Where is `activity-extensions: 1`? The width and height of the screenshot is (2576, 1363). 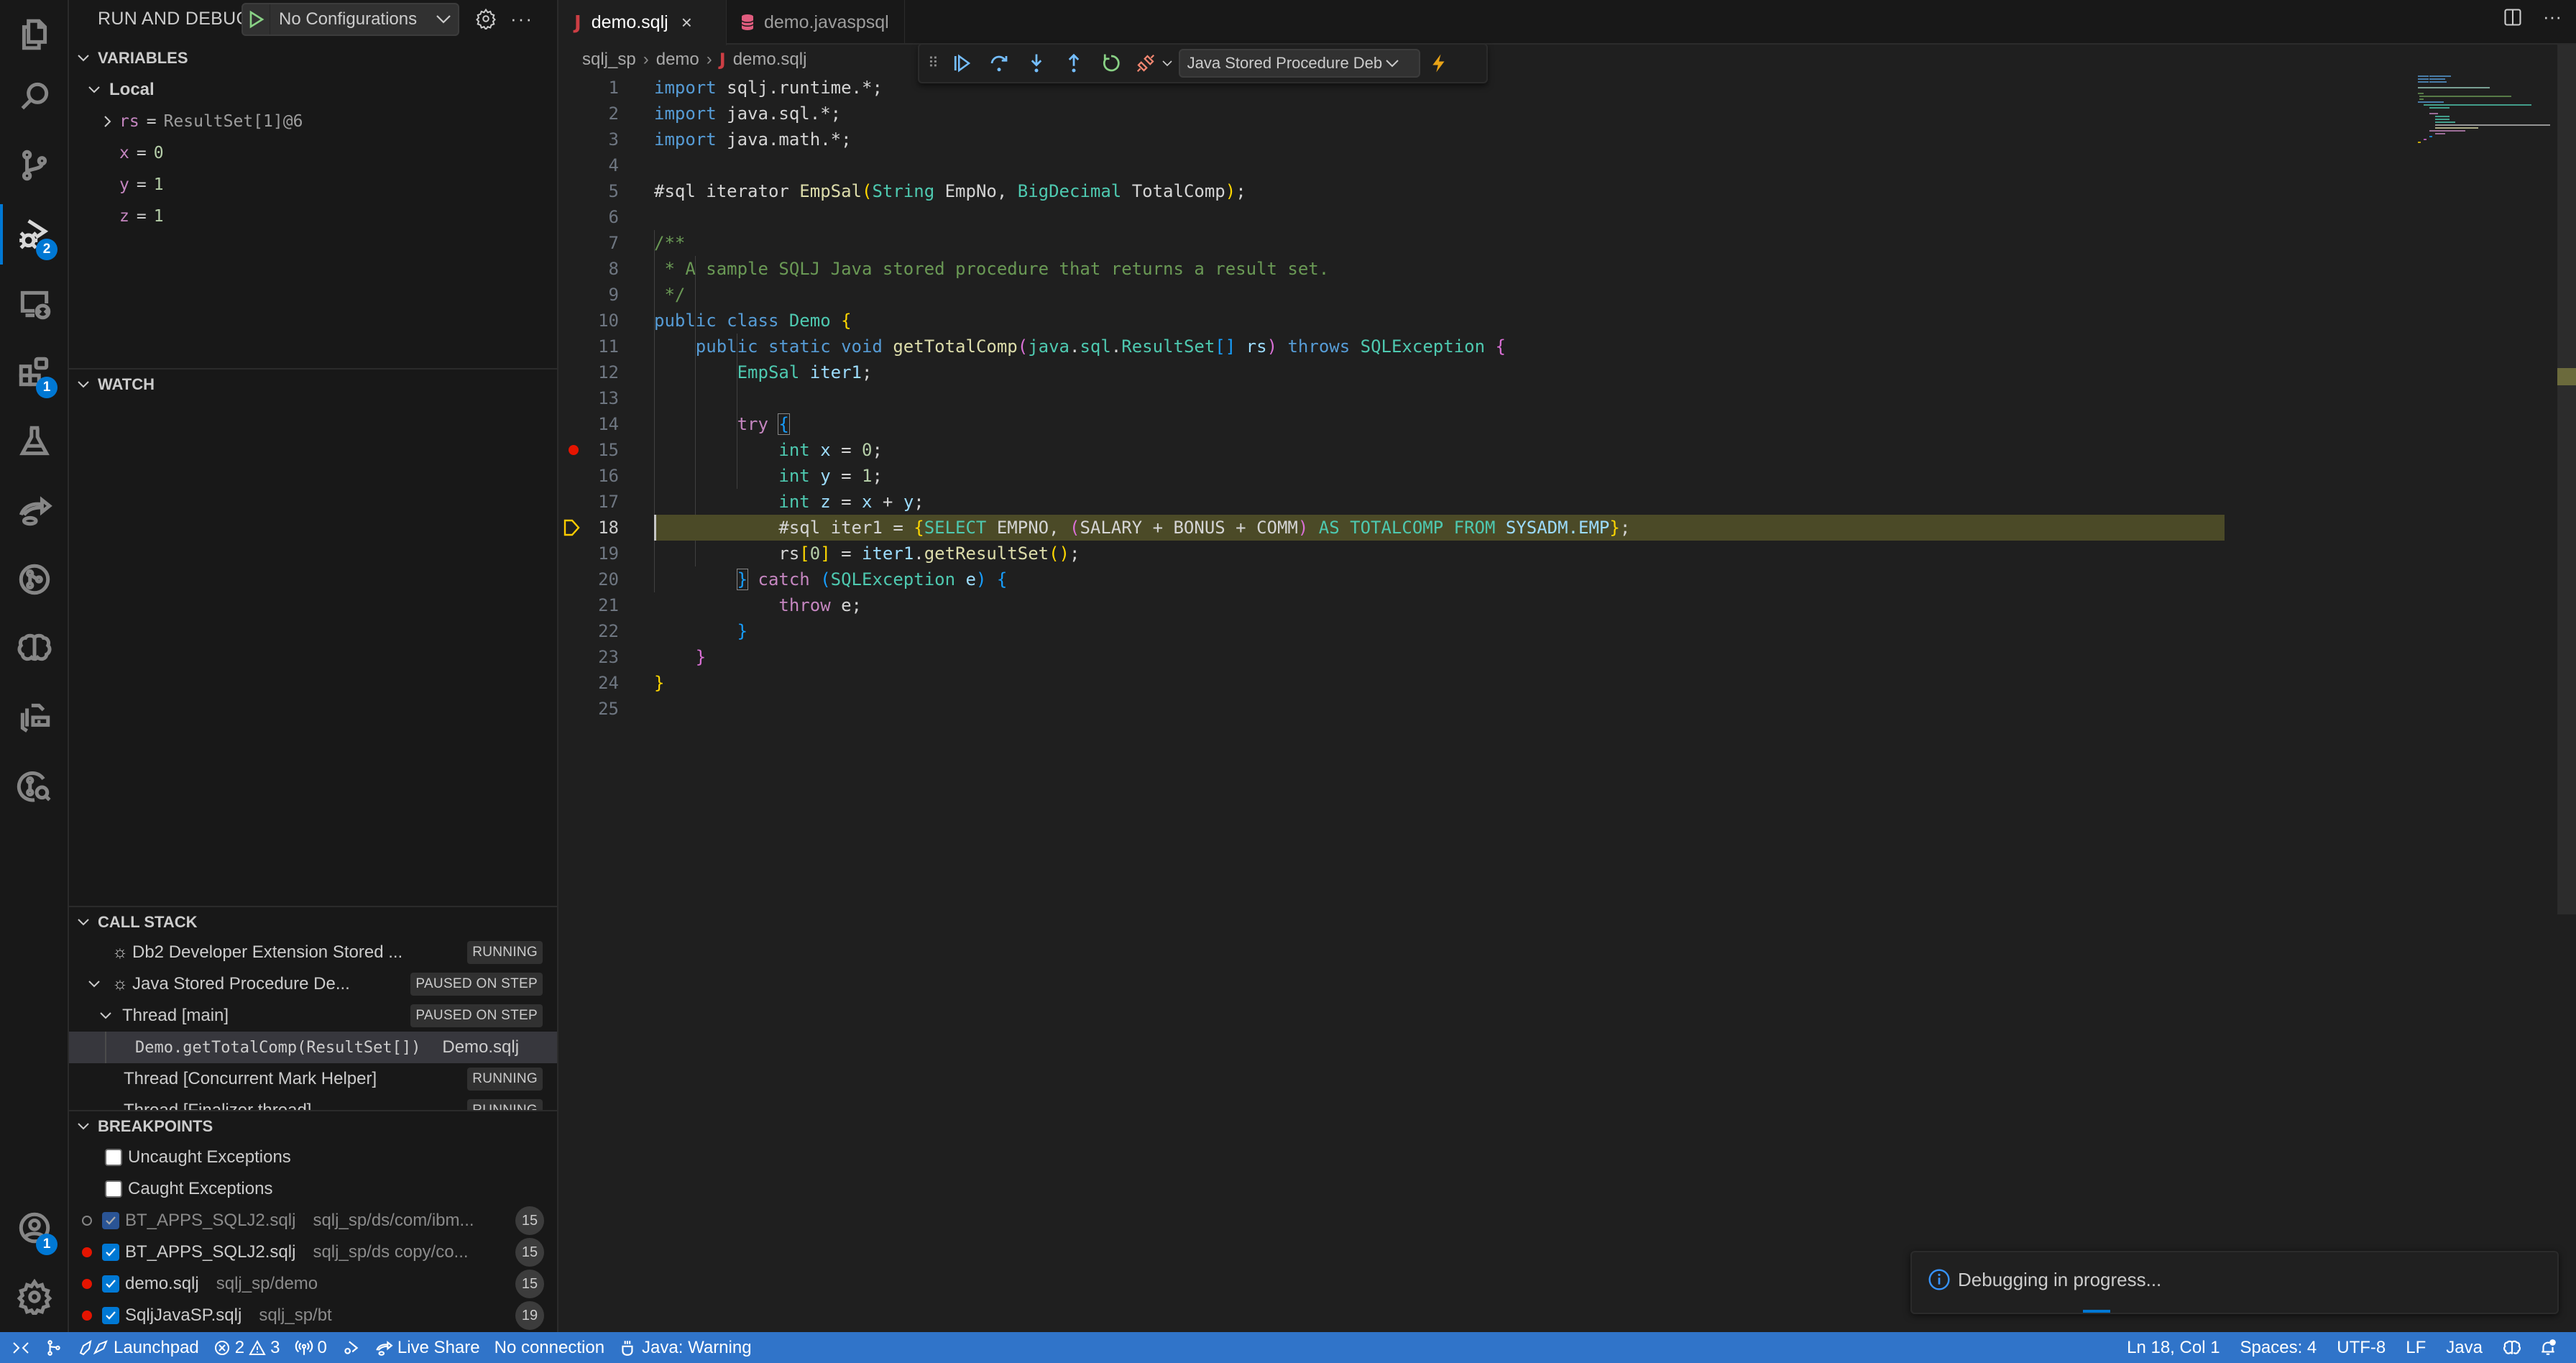 activity-extensions: 1 is located at coordinates (34, 373).